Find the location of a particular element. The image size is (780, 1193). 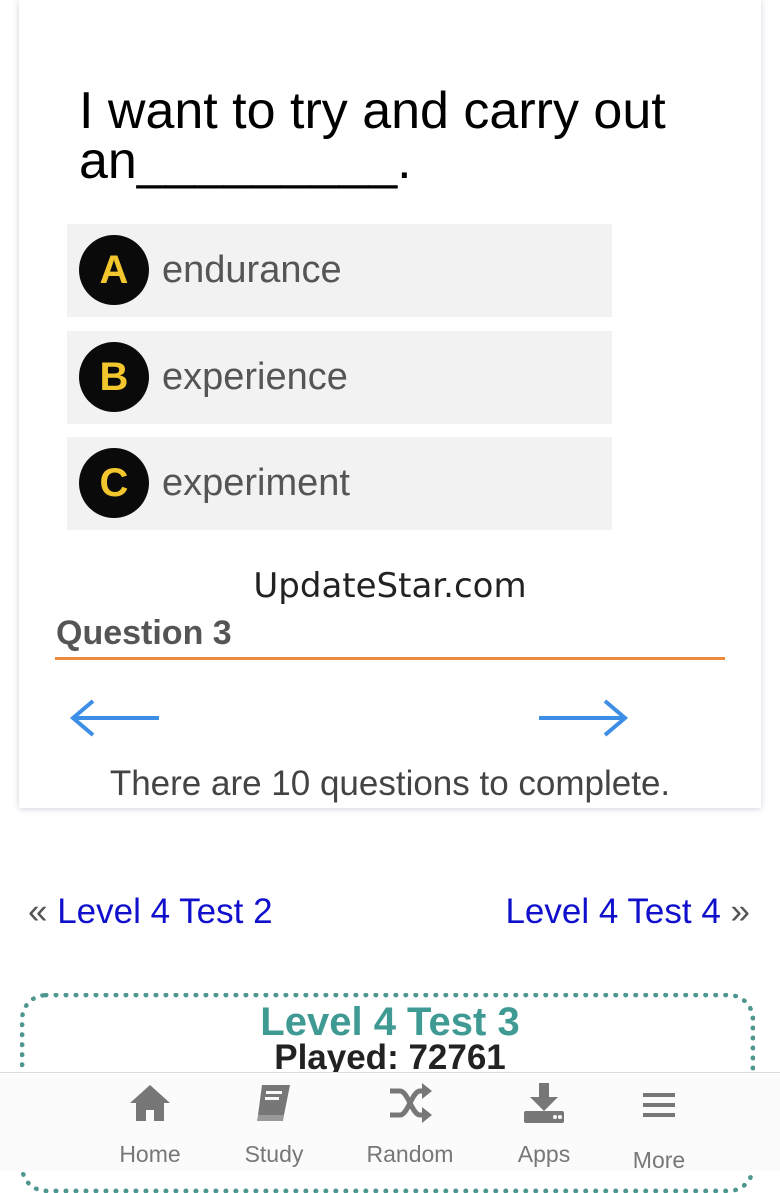

option-letter-badge: B is located at coordinates (114, 377).